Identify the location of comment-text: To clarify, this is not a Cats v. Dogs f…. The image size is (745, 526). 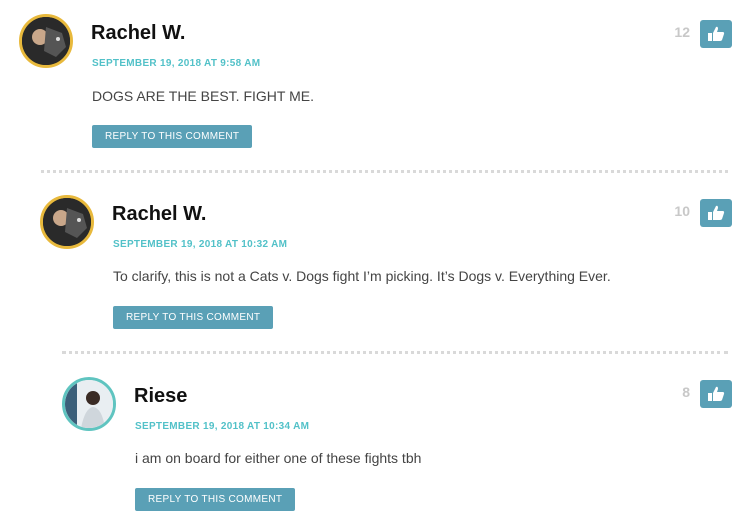
(362, 276).